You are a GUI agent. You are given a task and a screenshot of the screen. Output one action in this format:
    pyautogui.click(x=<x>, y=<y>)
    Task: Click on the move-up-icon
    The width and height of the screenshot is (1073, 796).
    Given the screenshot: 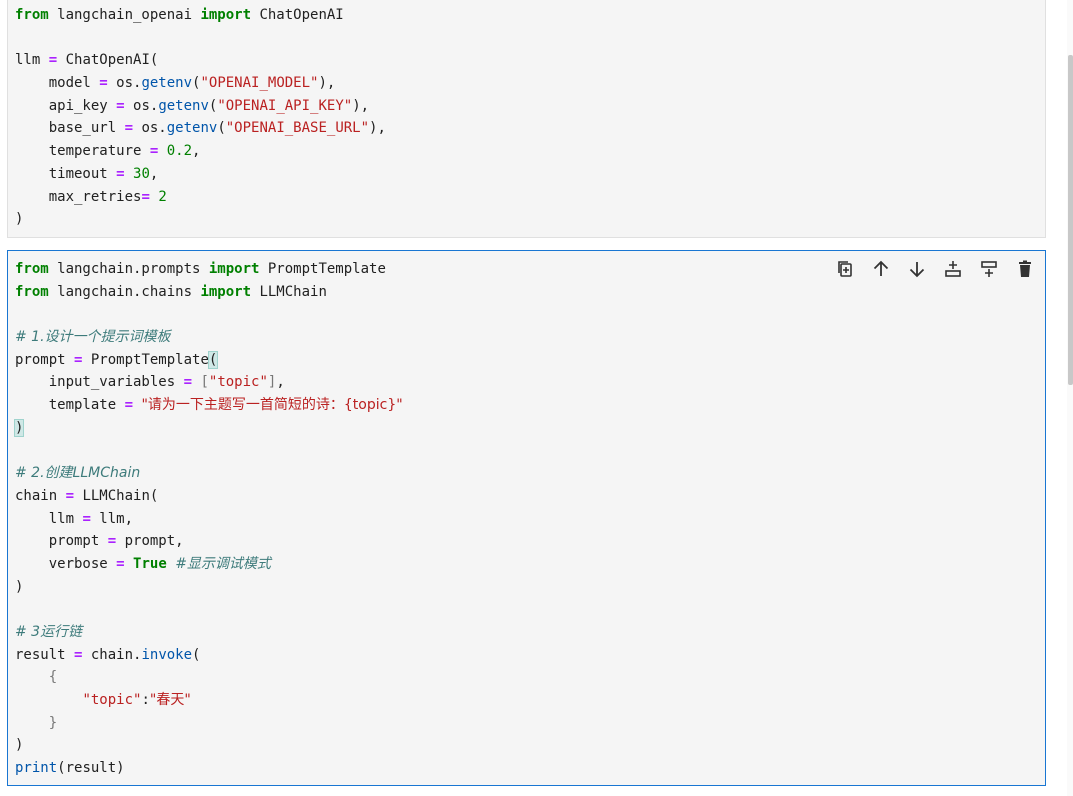 What is the action you would take?
    pyautogui.click(x=881, y=268)
    